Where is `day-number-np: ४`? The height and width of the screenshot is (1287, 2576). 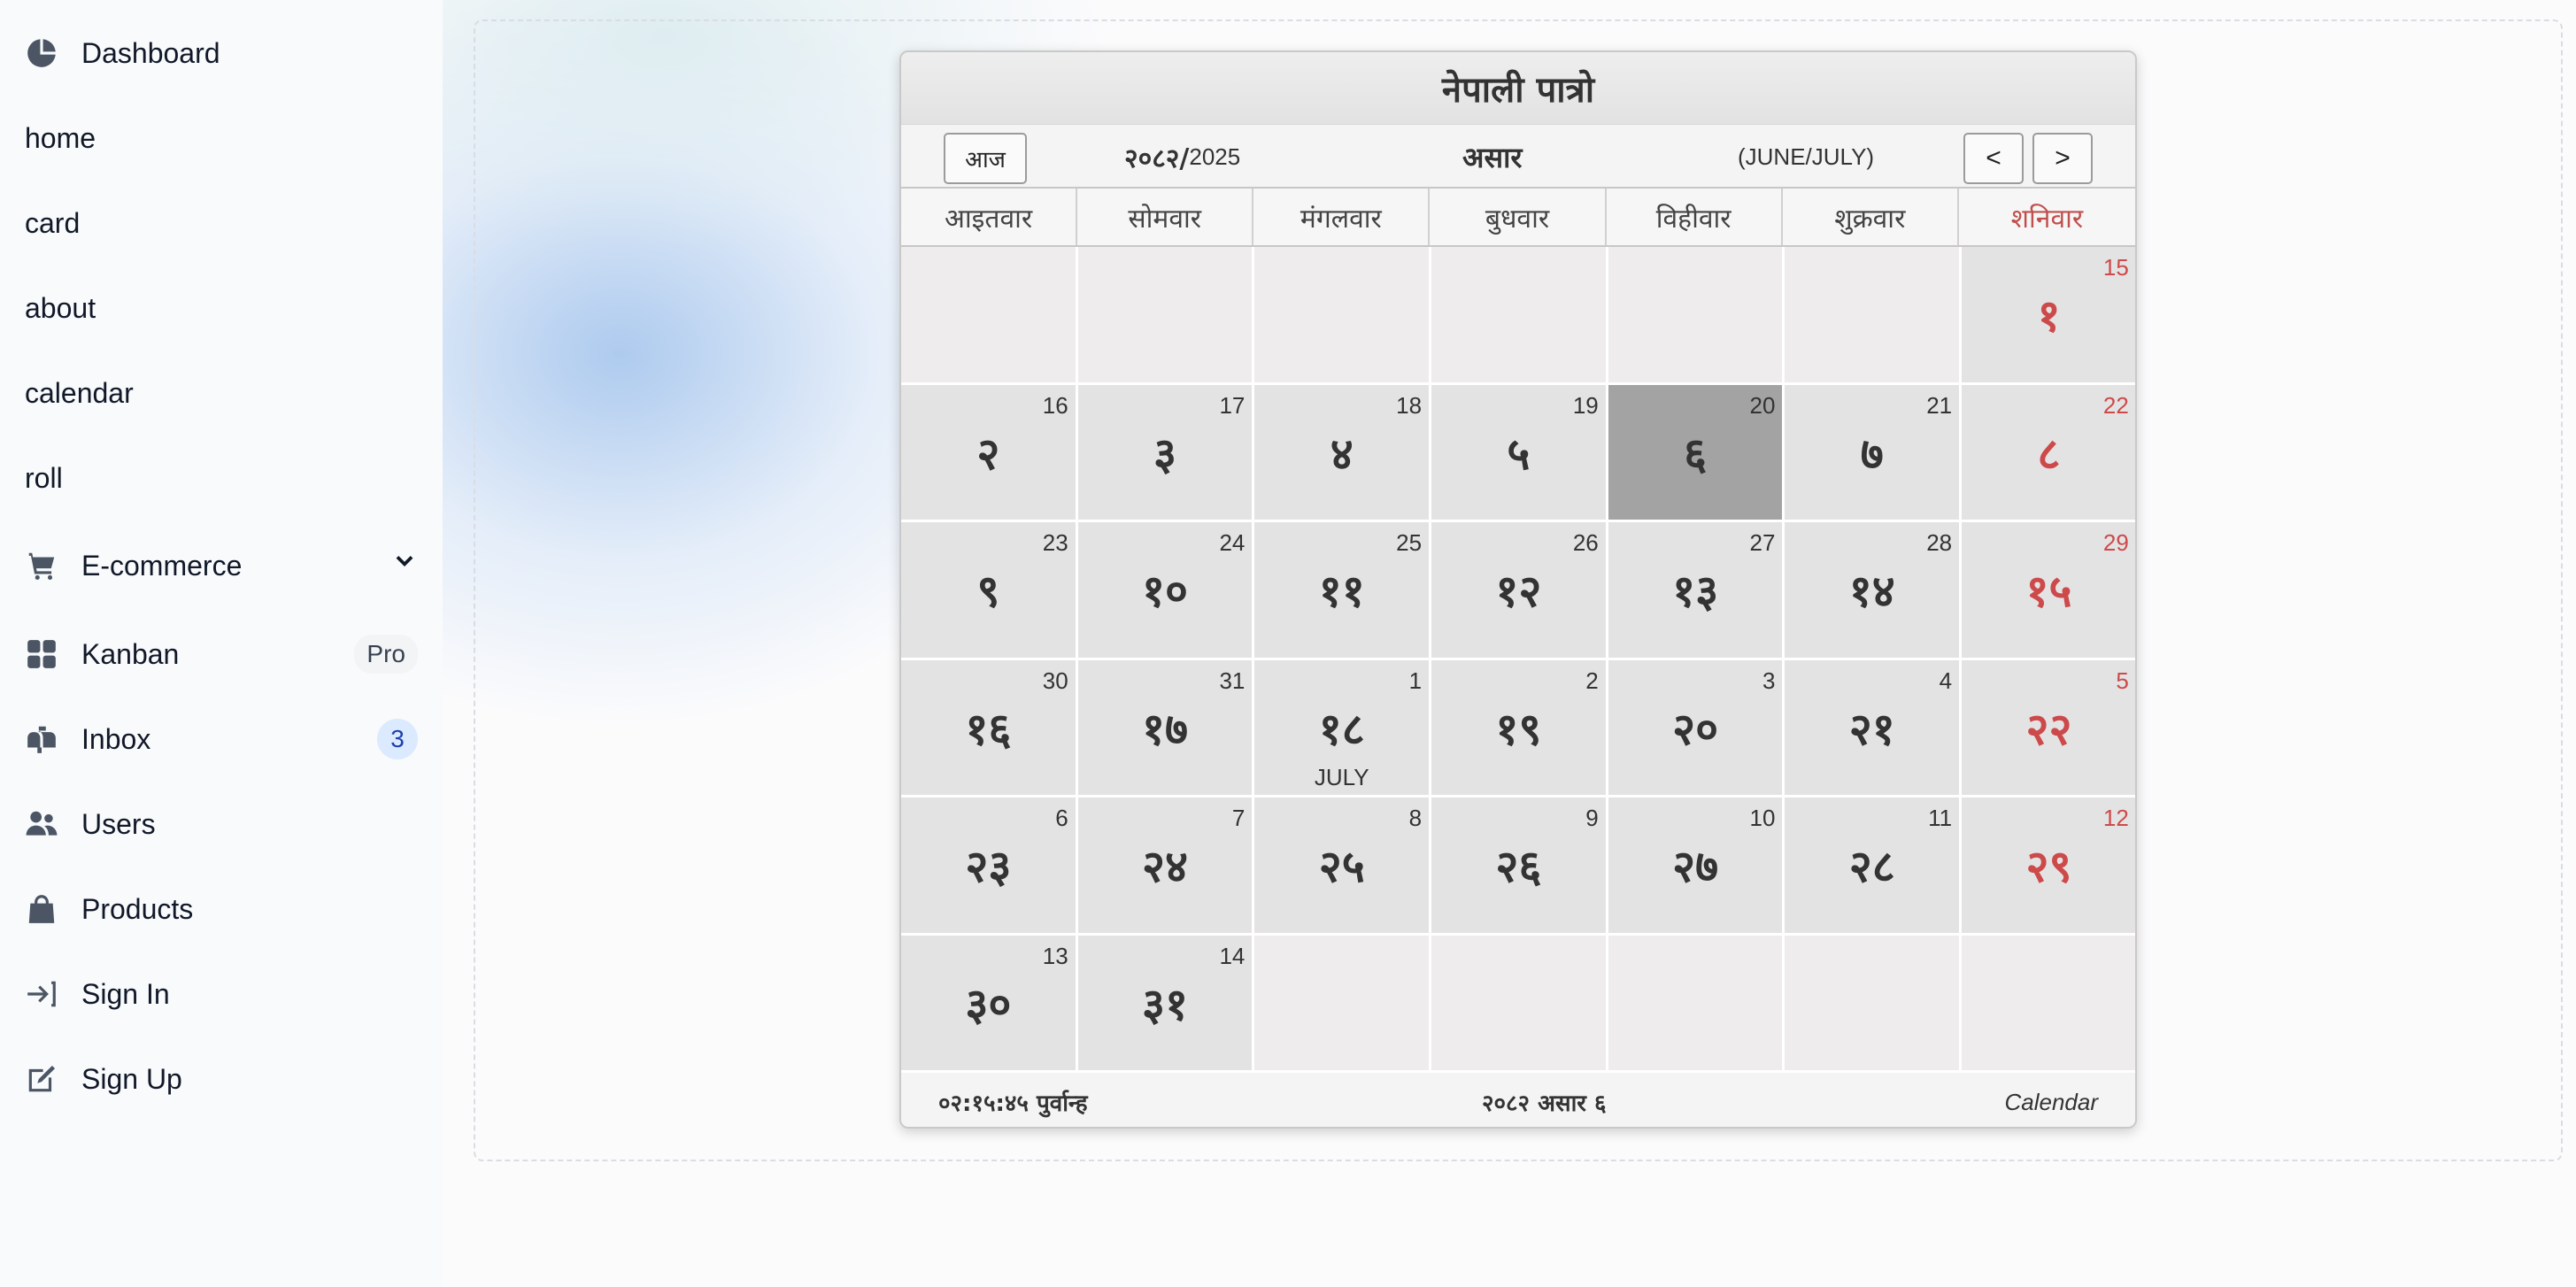 day-number-np: ४ is located at coordinates (1342, 454).